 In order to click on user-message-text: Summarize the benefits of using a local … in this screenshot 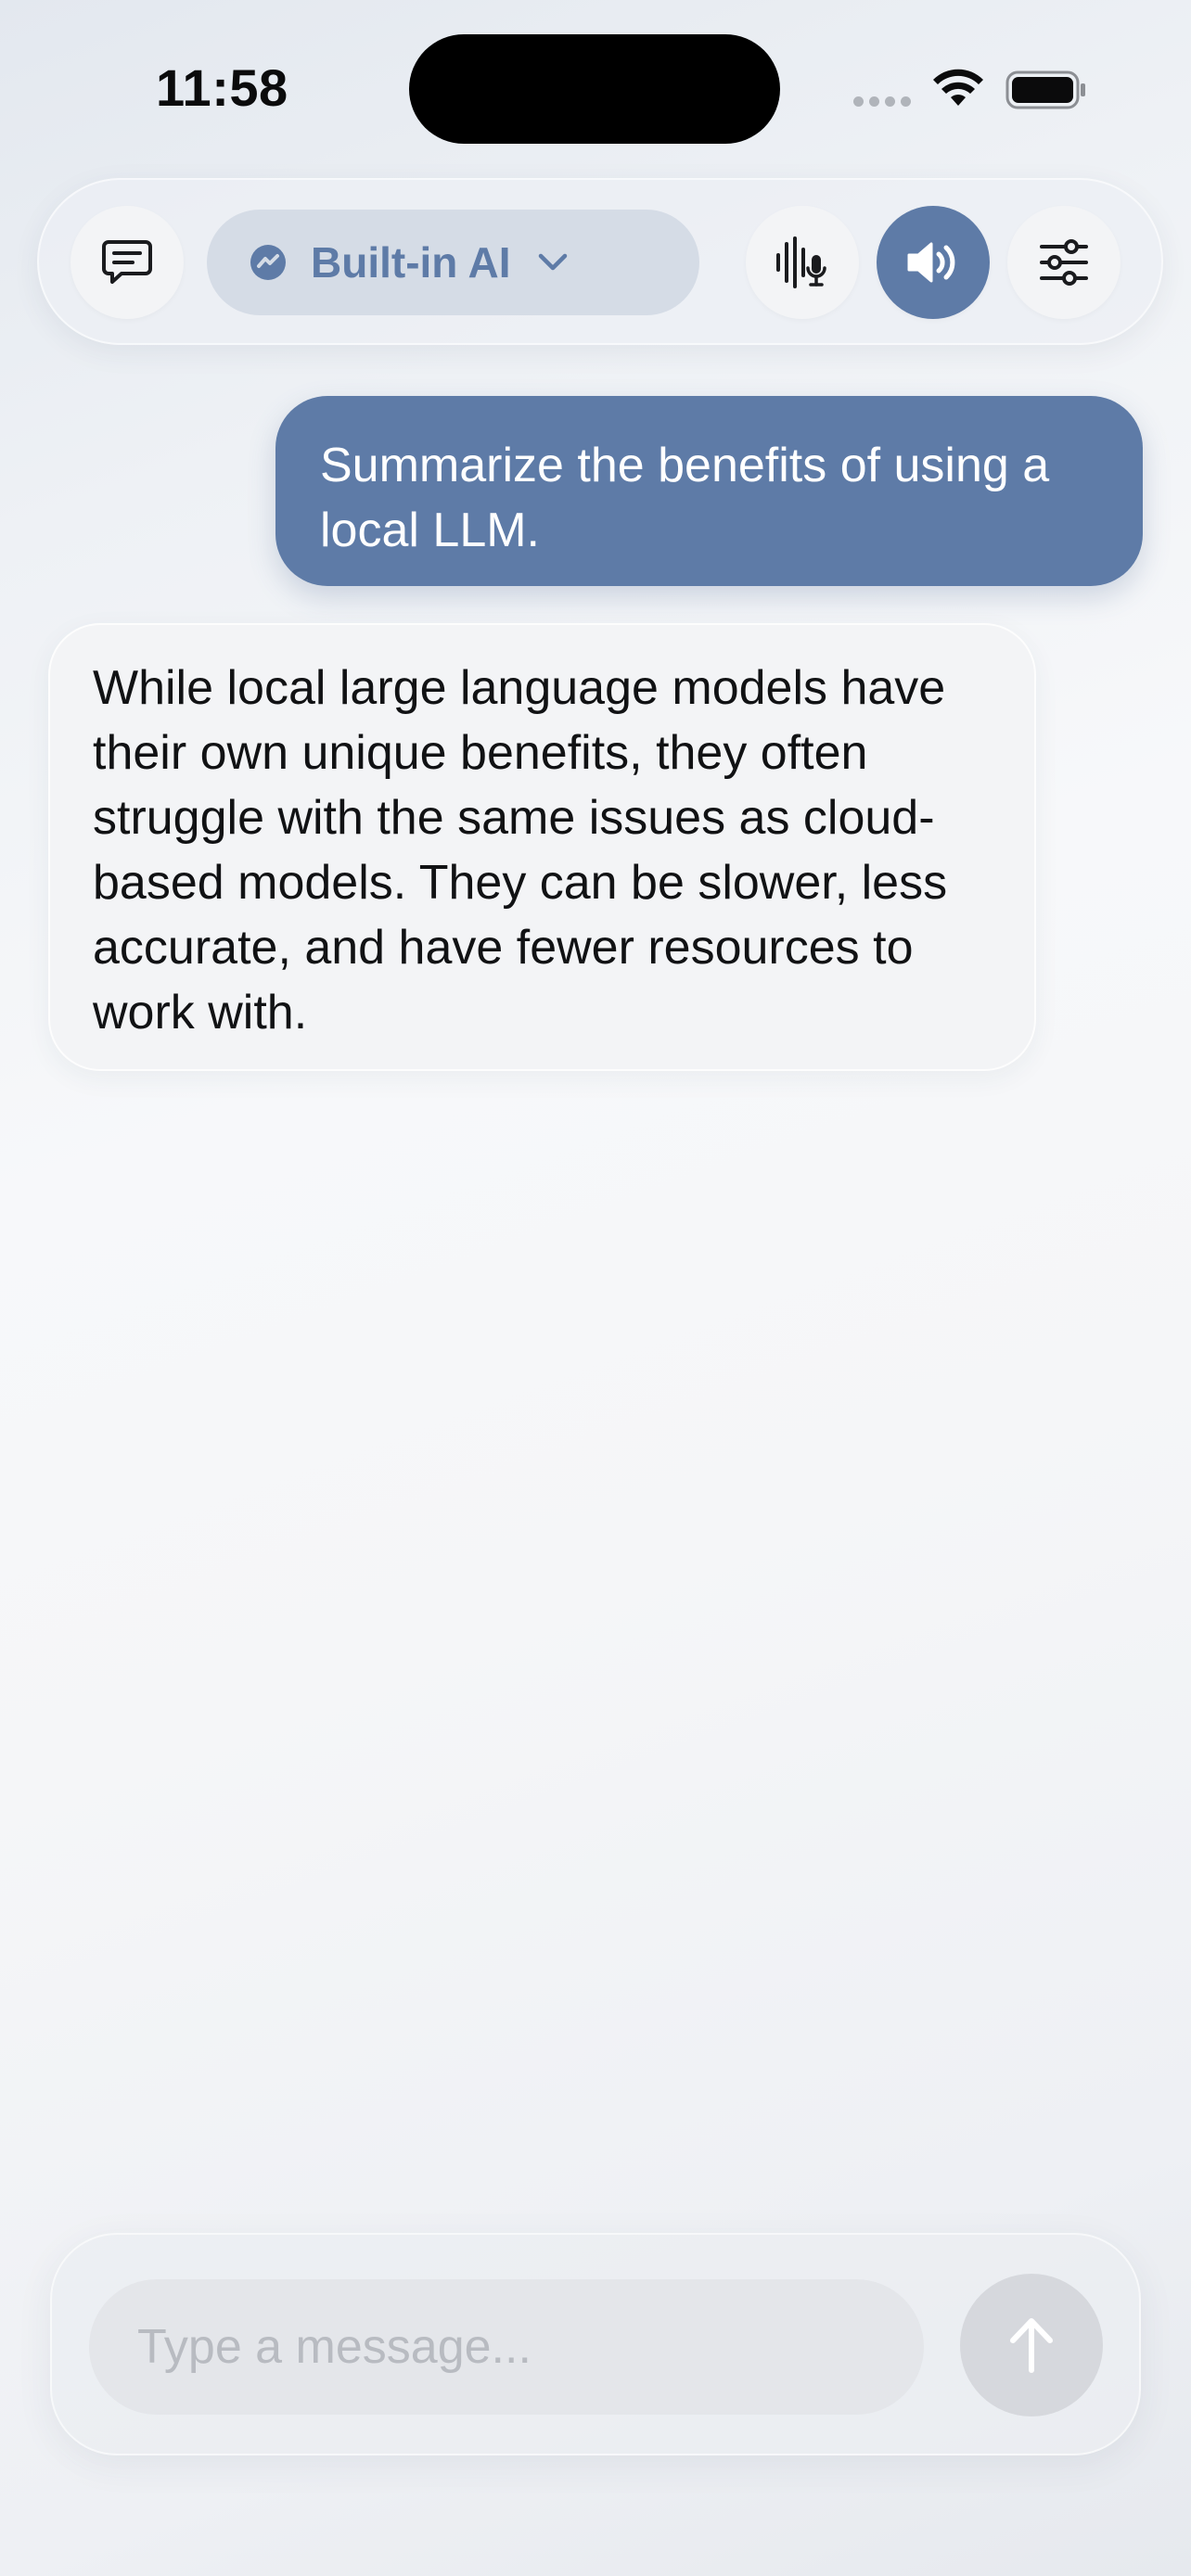, I will do `click(685, 498)`.